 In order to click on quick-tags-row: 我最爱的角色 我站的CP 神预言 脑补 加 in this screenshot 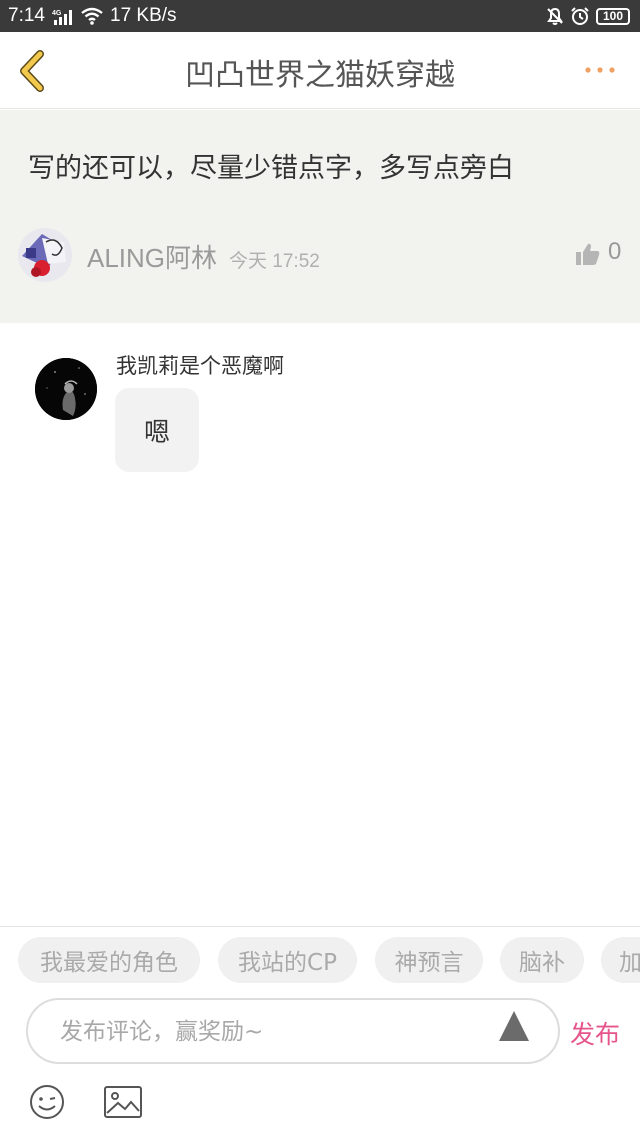, I will do `click(320, 960)`.